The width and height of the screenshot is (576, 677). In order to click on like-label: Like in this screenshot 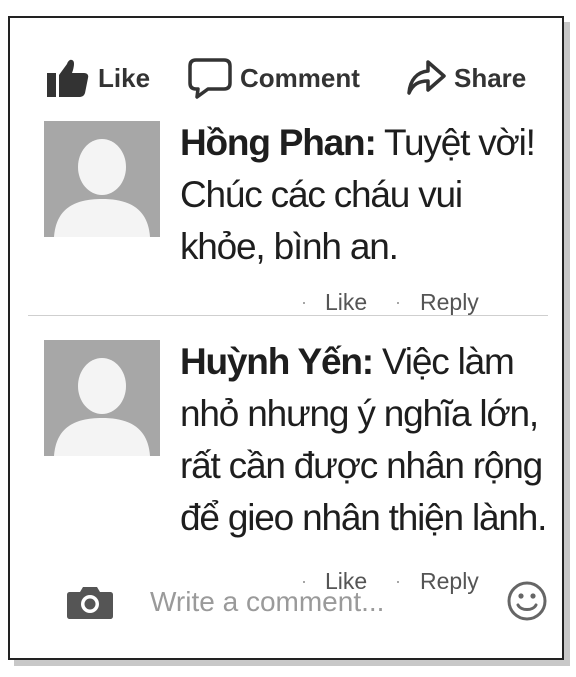, I will do `click(124, 77)`.